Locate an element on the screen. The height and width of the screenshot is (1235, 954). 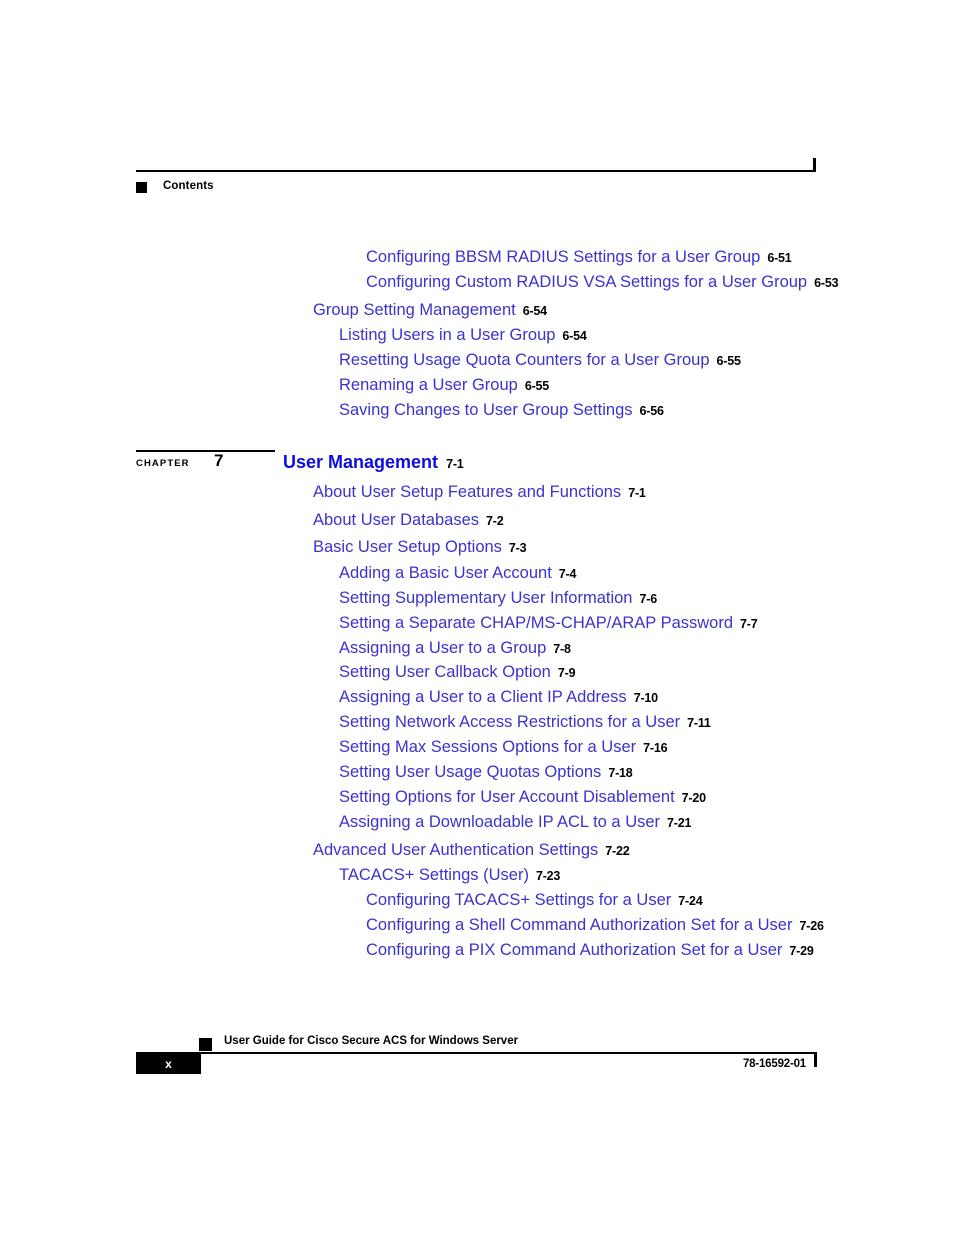
chapter-word-label: Chapter is located at coordinates (163, 463).